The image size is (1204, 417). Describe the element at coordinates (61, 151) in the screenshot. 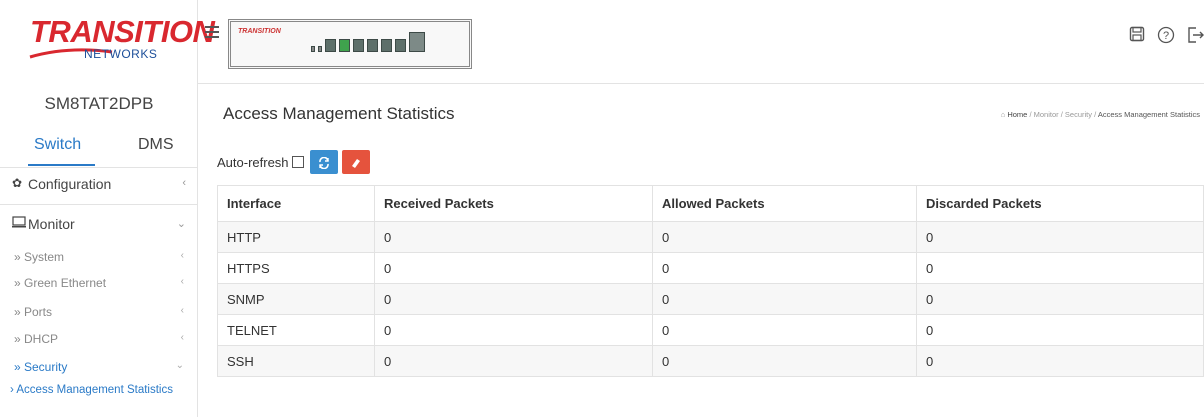

I see `tab-switch: Switch` at that location.